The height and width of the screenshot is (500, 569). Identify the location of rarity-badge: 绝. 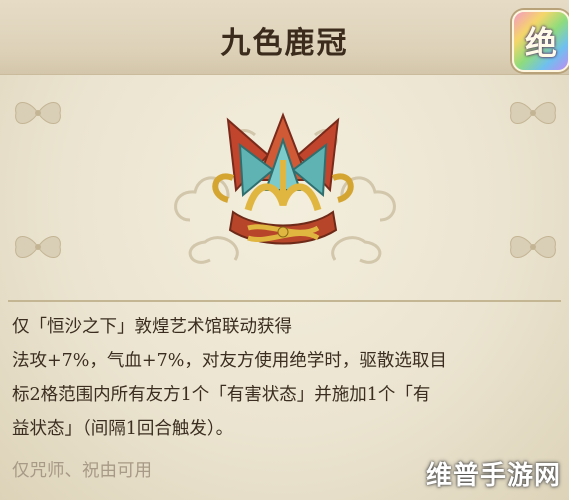
(540, 41).